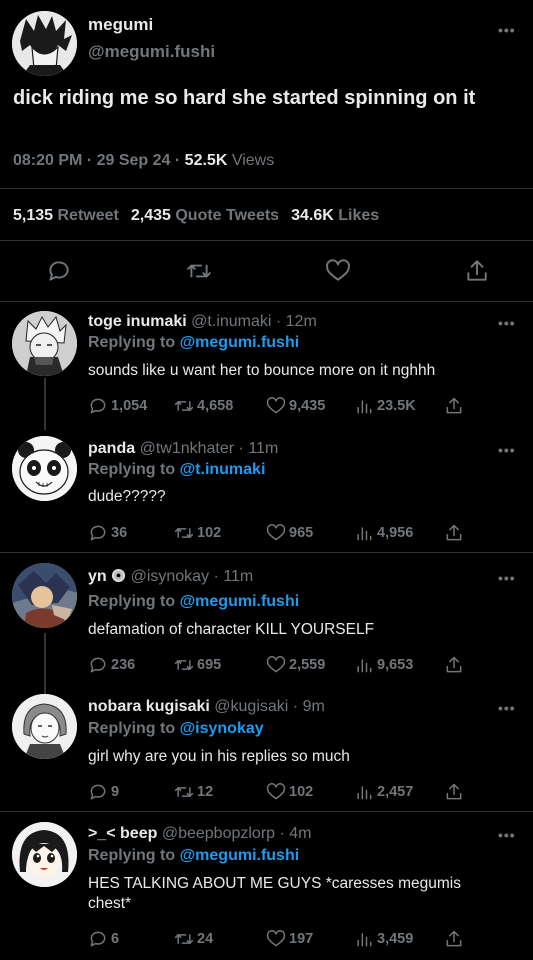 The width and height of the screenshot is (533, 960). What do you see at coordinates (359, 215) in the screenshot?
I see `likes-label: Likes` at bounding box center [359, 215].